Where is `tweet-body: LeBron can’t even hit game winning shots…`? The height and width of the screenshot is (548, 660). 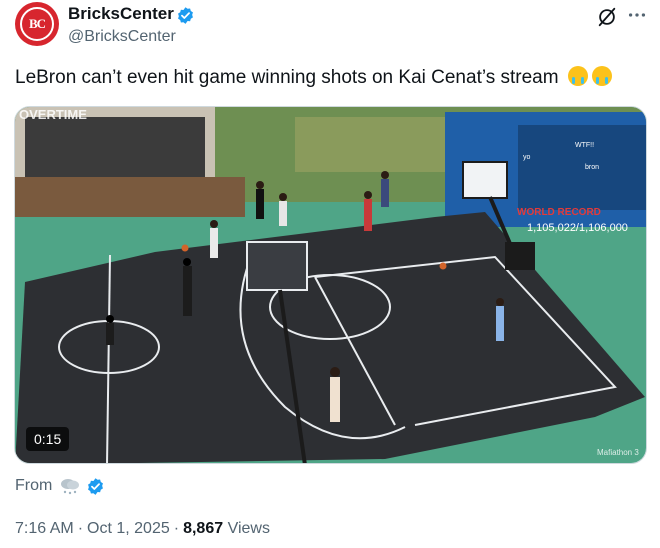 tweet-body: LeBron can’t even hit game winning shots… is located at coordinates (287, 77).